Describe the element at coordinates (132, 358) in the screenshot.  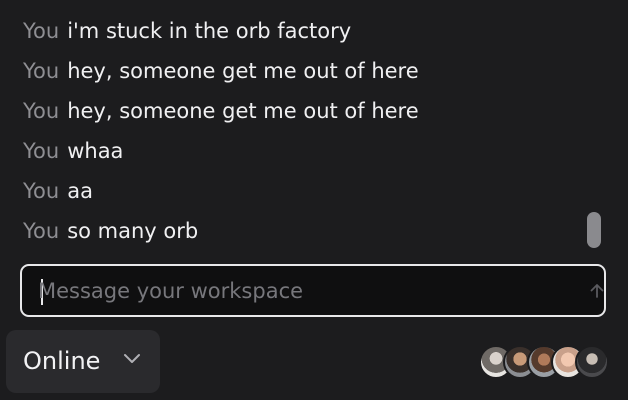
I see `chevron-down-icon` at that location.